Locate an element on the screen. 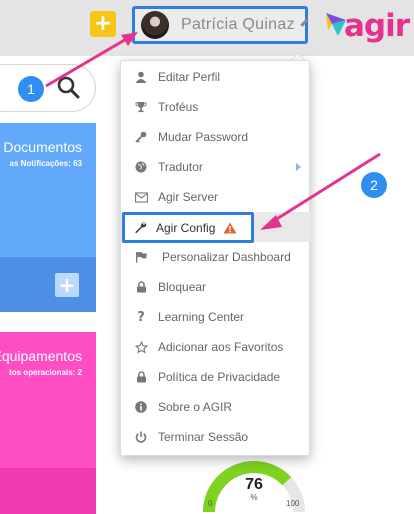  menu-item-edit-profile: Editar Perfil is located at coordinates (216, 77).